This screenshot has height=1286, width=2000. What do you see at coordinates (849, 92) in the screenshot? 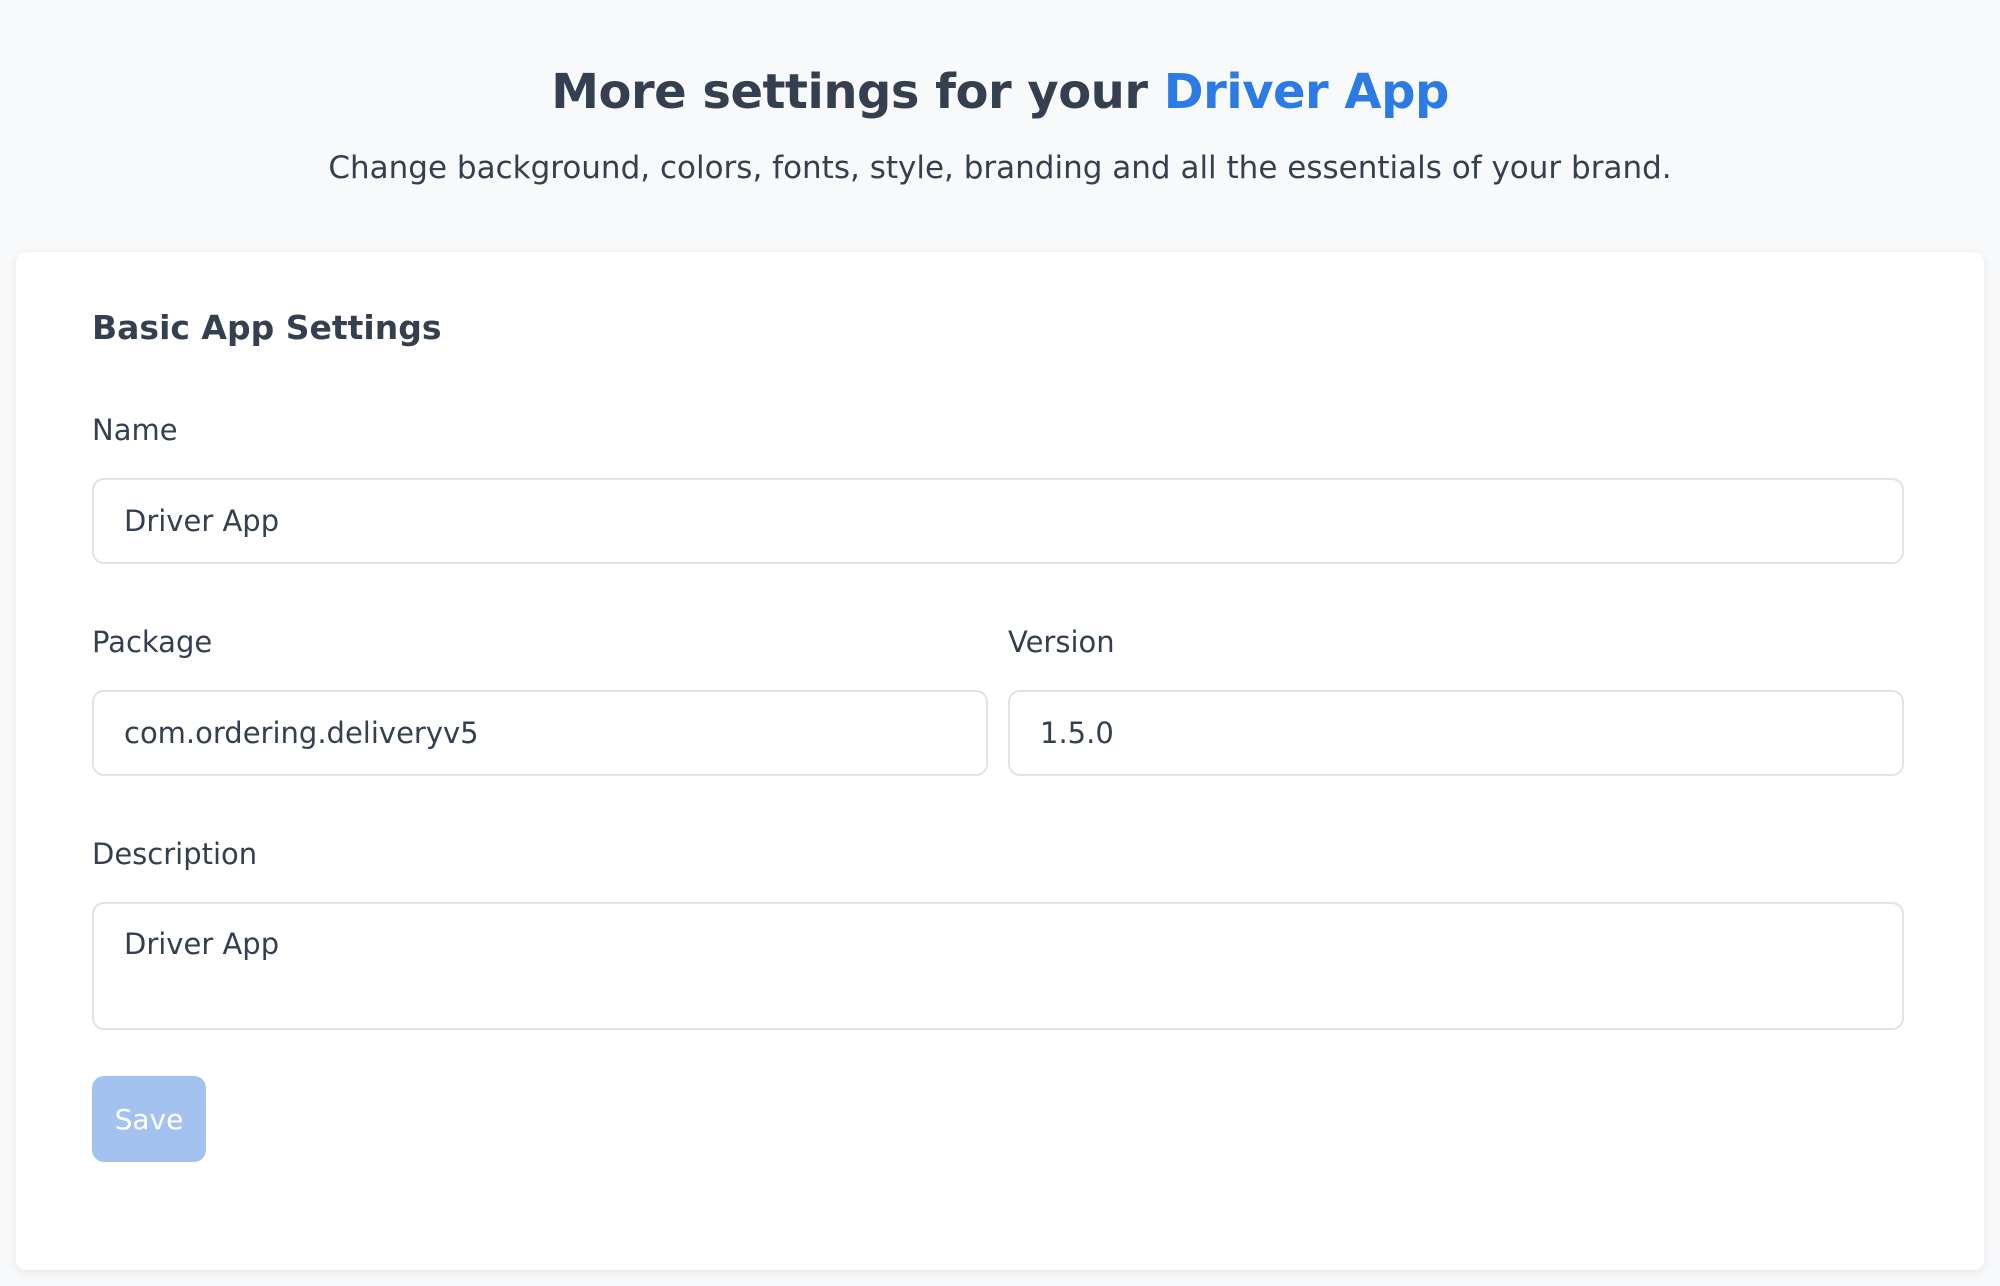
I see `page-title-prefix: More settings for your` at bounding box center [849, 92].